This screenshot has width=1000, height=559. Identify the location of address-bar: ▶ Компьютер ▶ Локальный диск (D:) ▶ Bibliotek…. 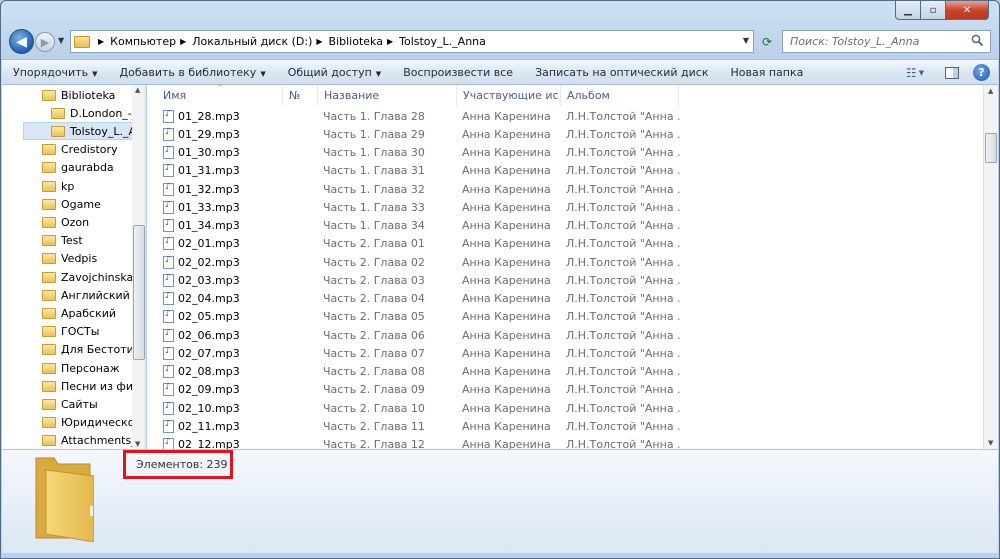
(412, 41).